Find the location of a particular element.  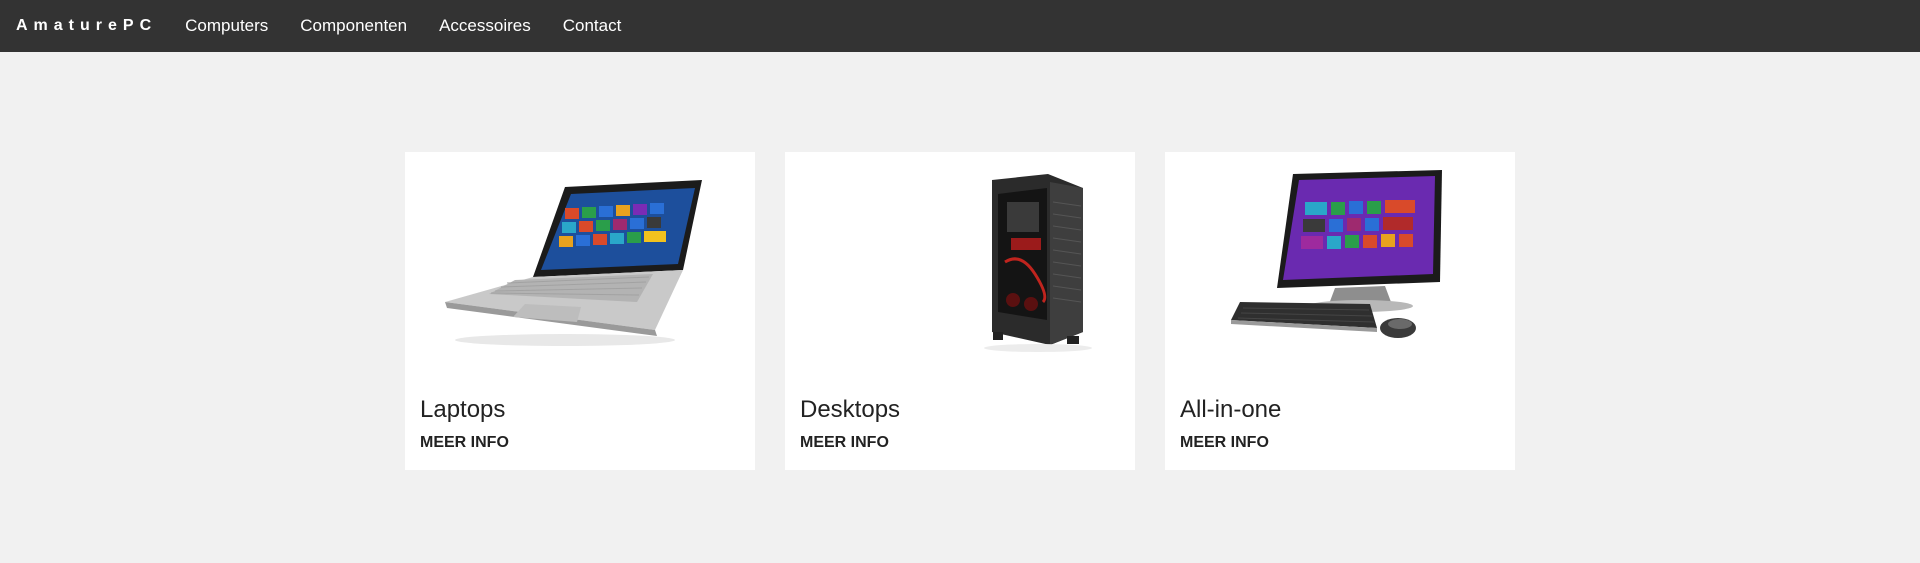

card-title-desktops: Desktops is located at coordinates (850, 409).